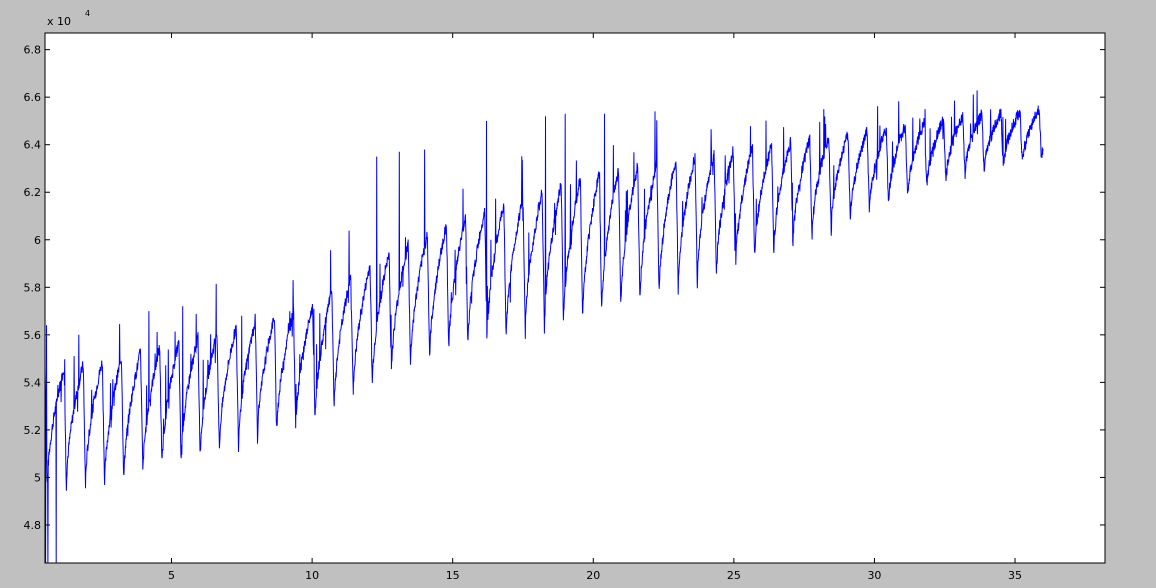  Describe the element at coordinates (734, 575) in the screenshot. I see `x-tick-label: 25` at that location.